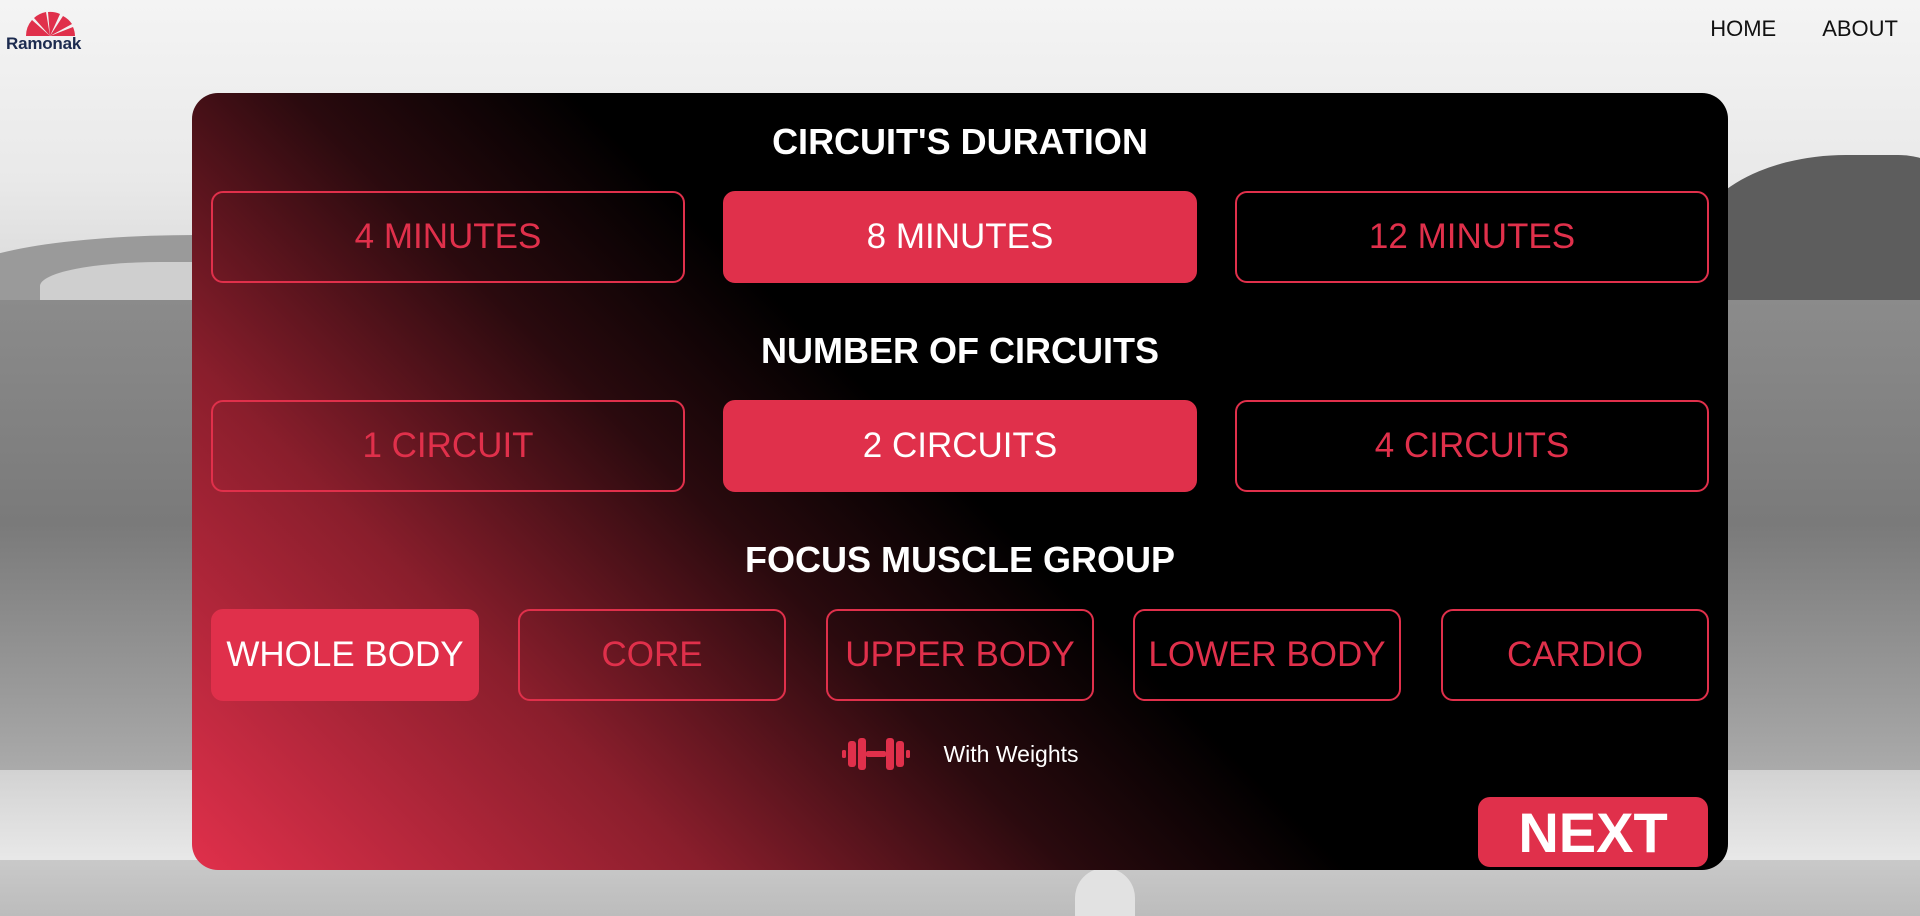 This screenshot has height=916, width=1920. What do you see at coordinates (1472, 237) in the screenshot?
I see `duration-option-12-minutes: 12 MINUTES` at bounding box center [1472, 237].